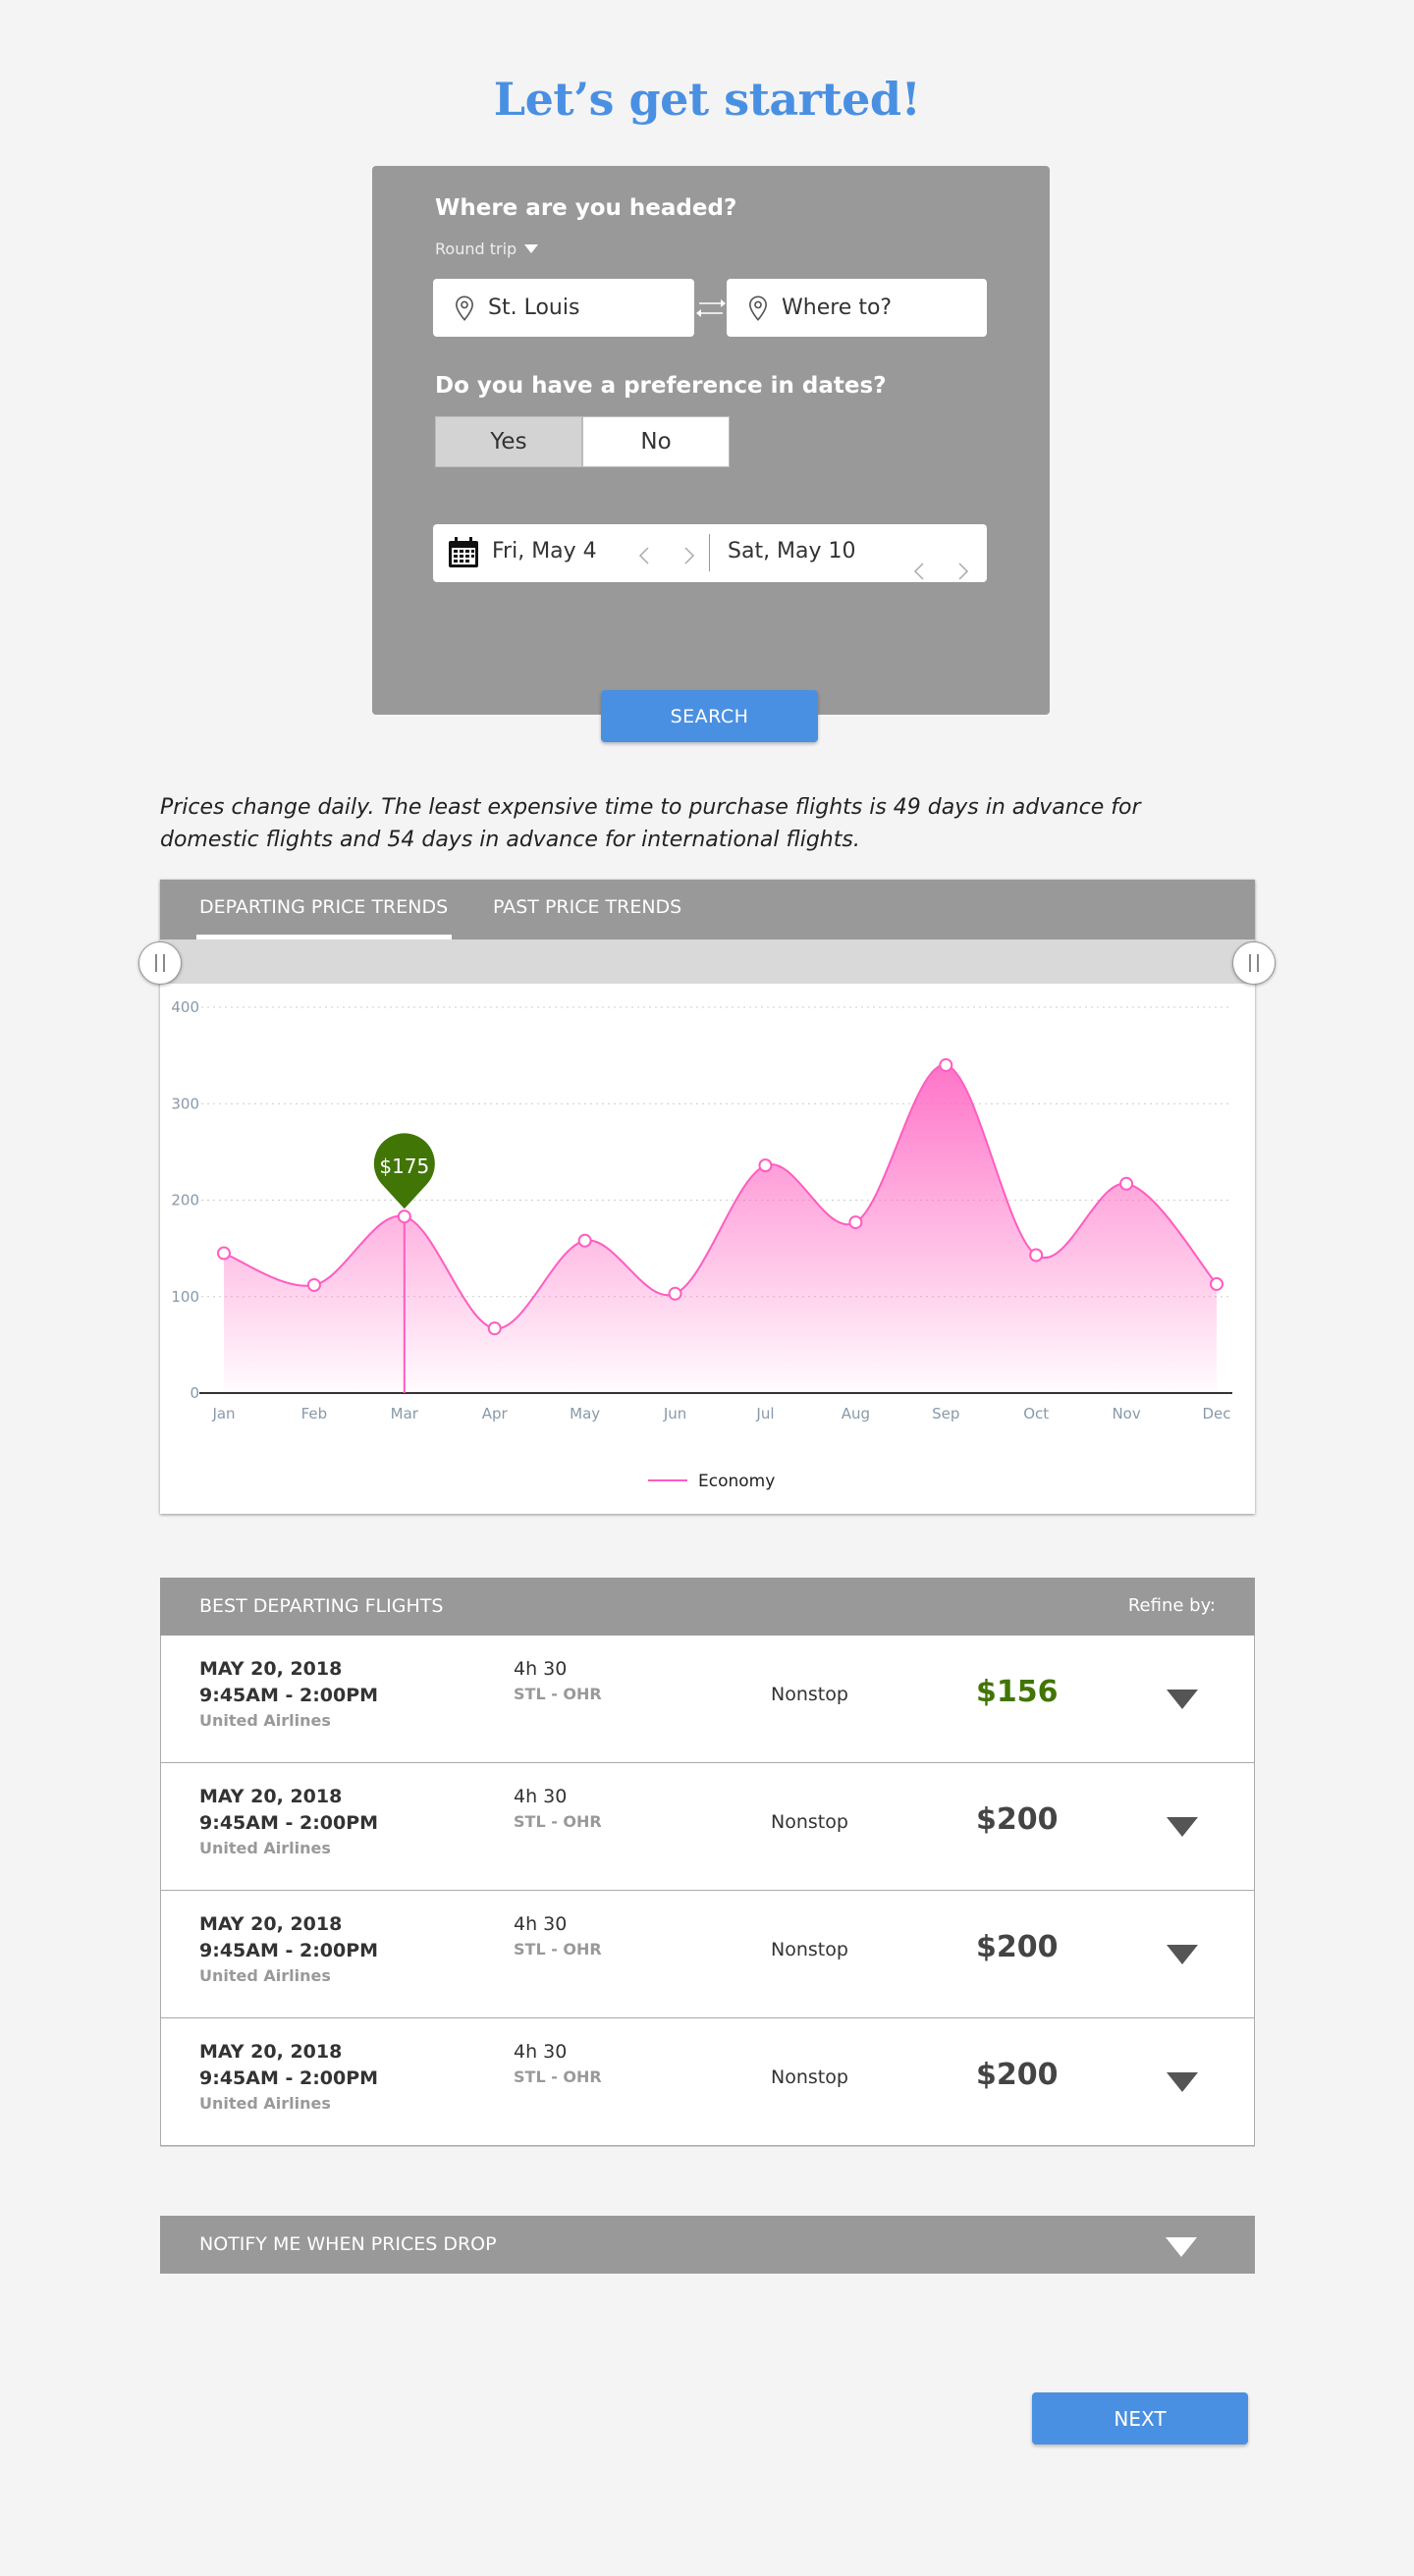 Image resolution: width=1414 pixels, height=2576 pixels. Describe the element at coordinates (476, 249) in the screenshot. I see `trip-type-label: Round trip` at that location.